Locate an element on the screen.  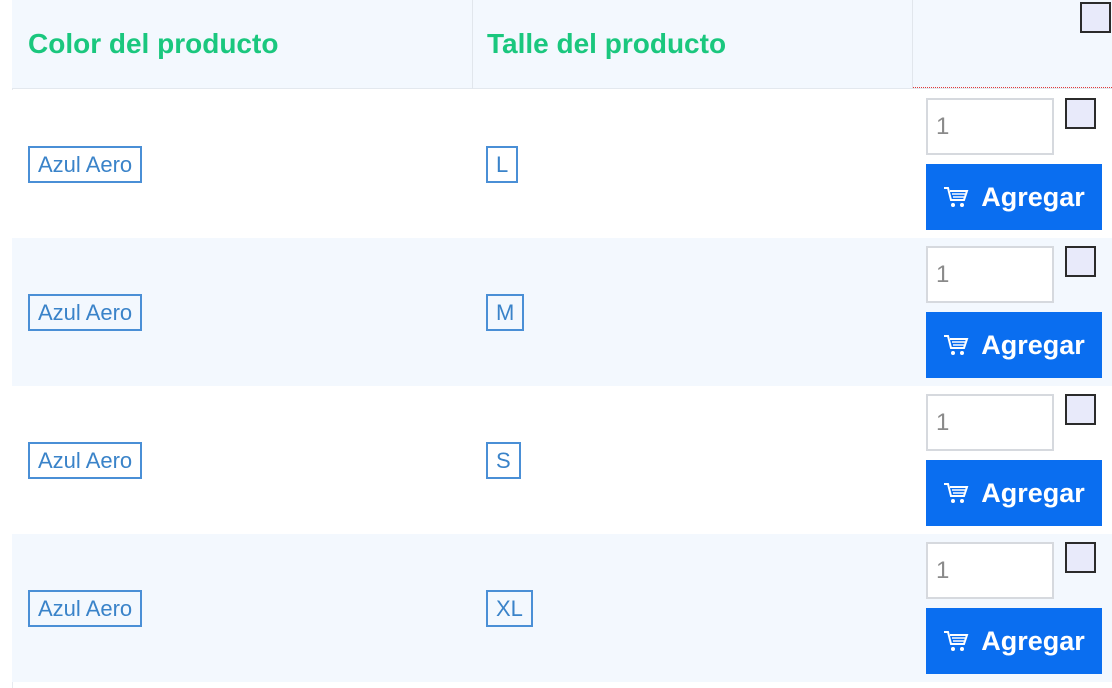
size-tag: XL is located at coordinates (509, 608).